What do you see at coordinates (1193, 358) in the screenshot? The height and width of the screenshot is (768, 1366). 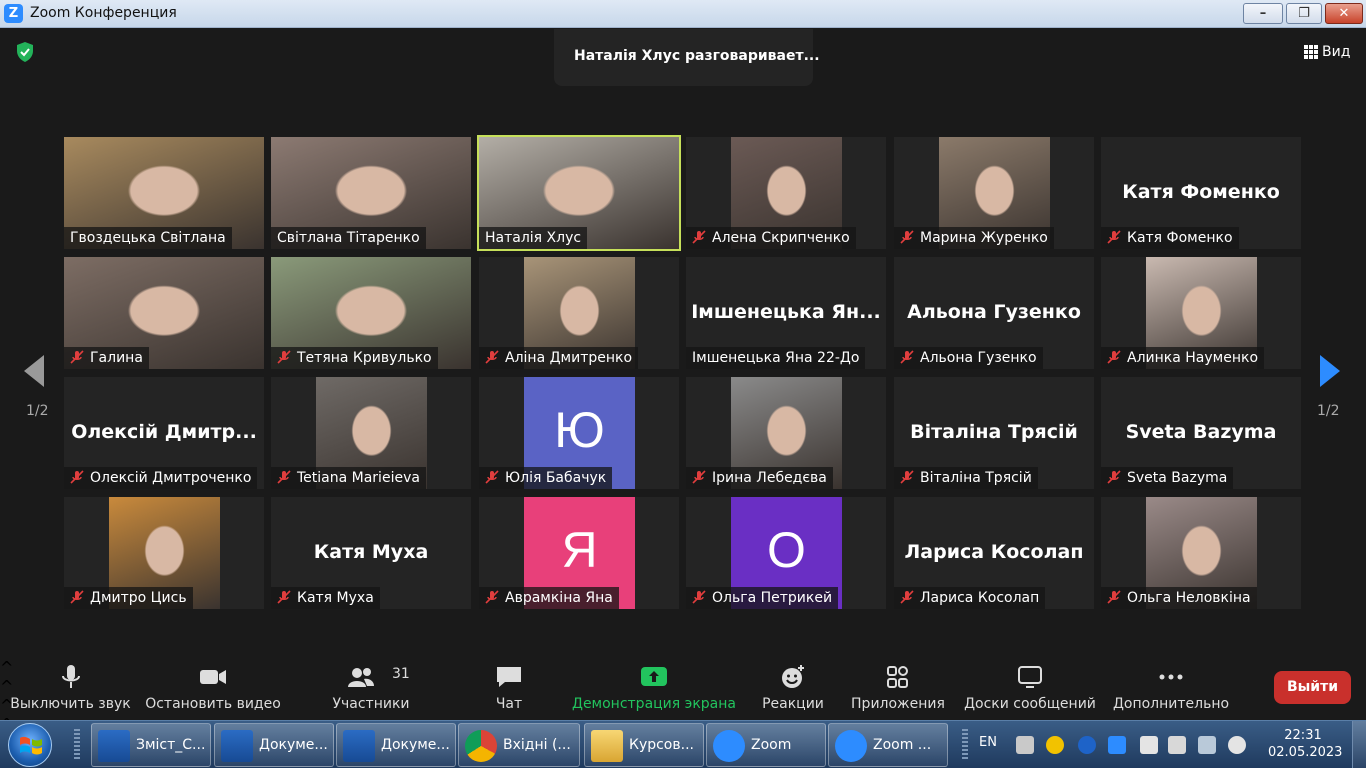 I see `participant-name: Алинка Науменко` at bounding box center [1193, 358].